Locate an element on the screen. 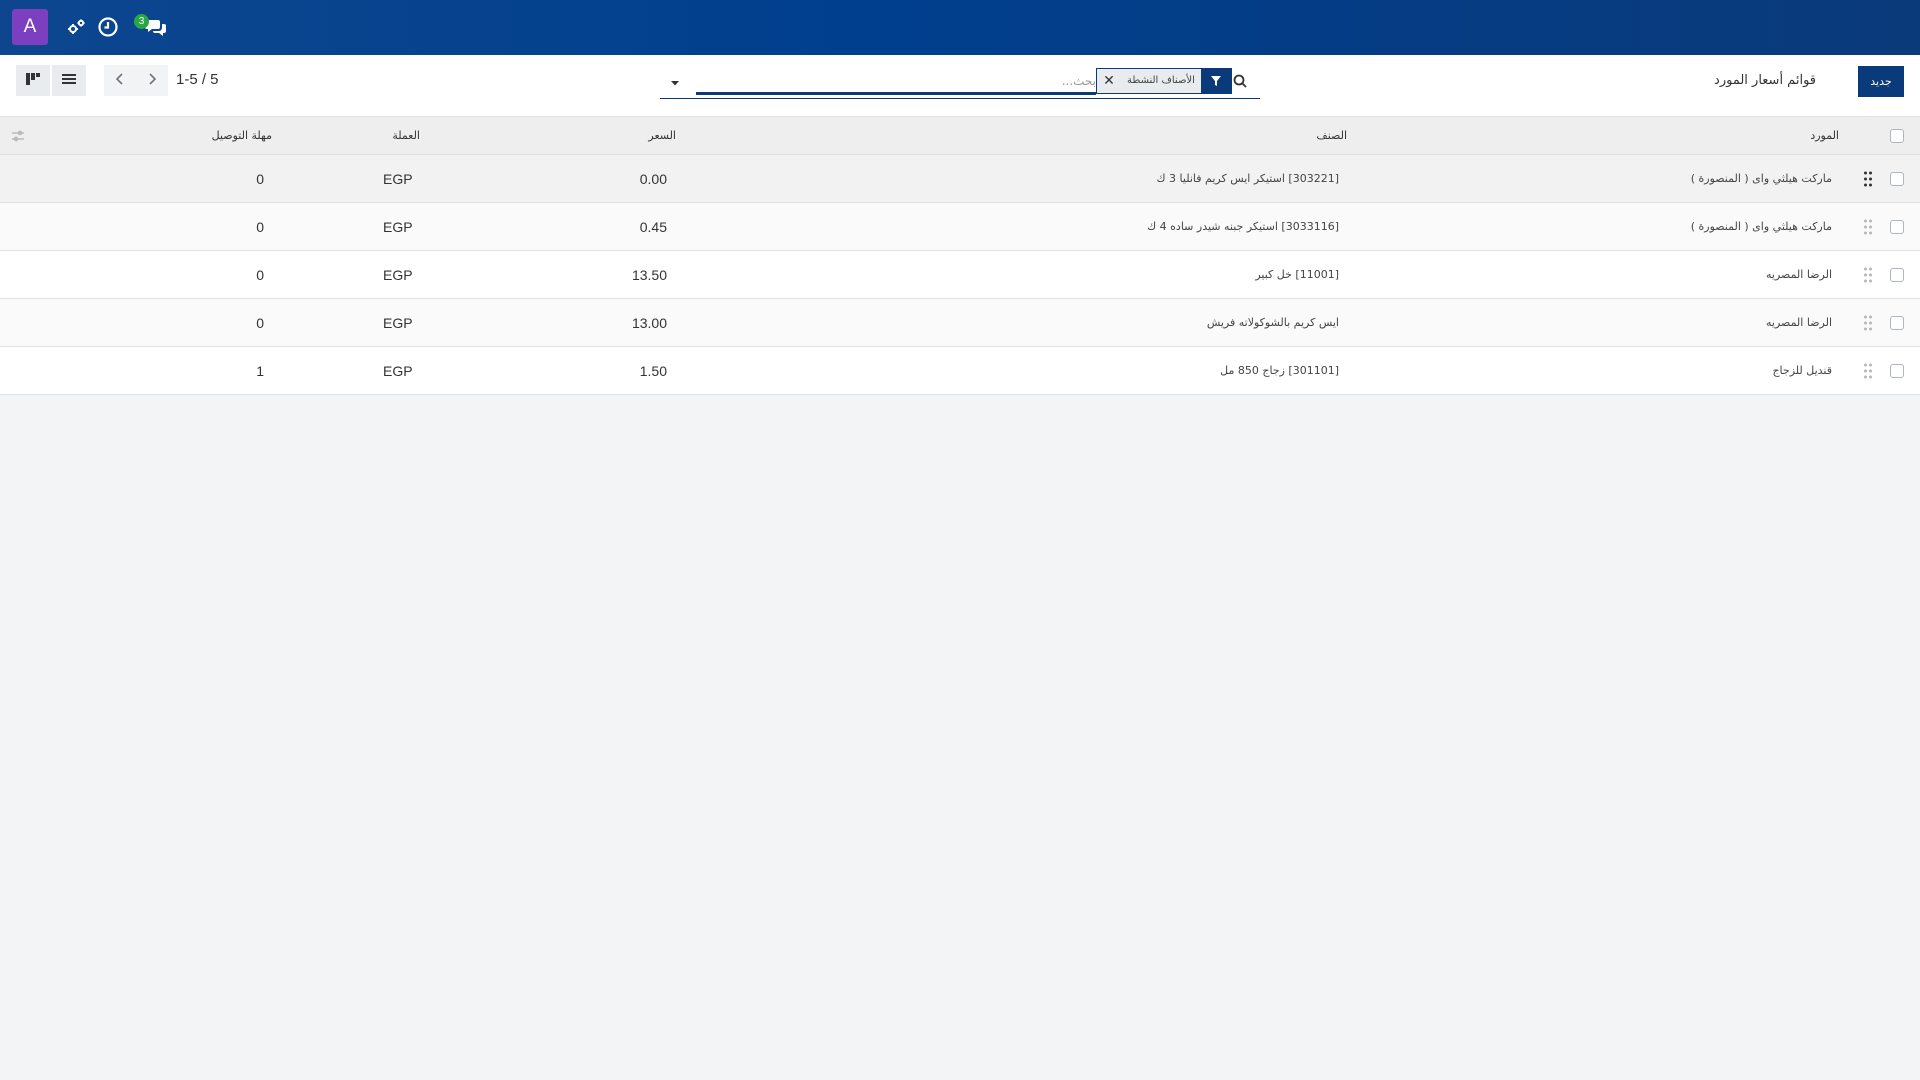 This screenshot has width=1920, height=1080. search-bar: ✕ الأصناف النشطة is located at coordinates (960, 83).